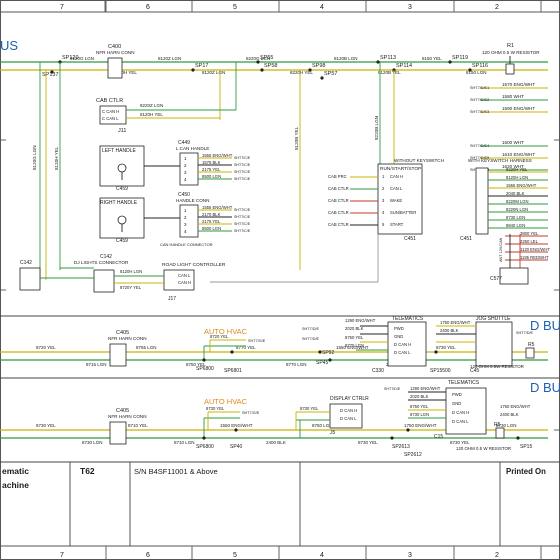  I want to click on cab-ctlr-pin: C CAN H, so click(110, 111).